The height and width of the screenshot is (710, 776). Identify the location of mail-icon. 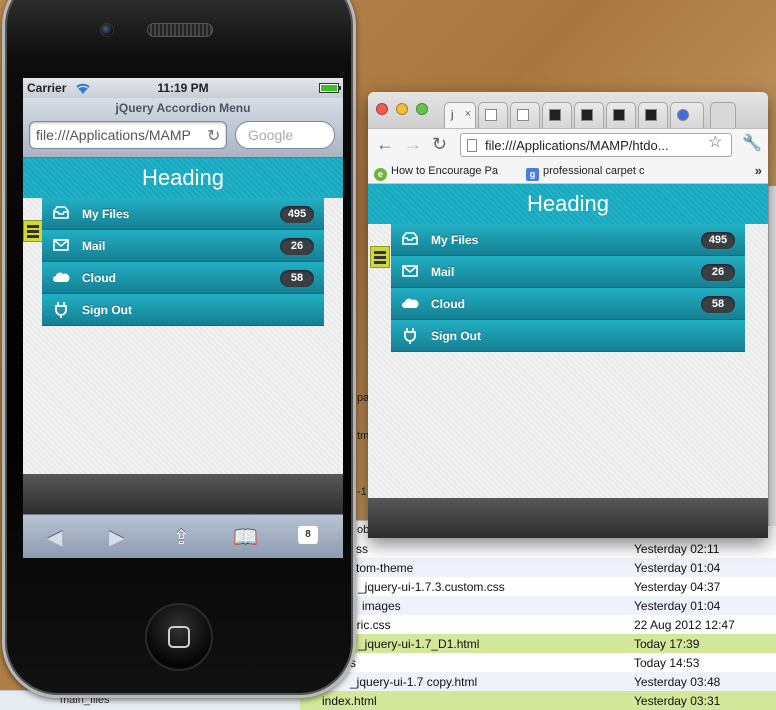
(410, 272).